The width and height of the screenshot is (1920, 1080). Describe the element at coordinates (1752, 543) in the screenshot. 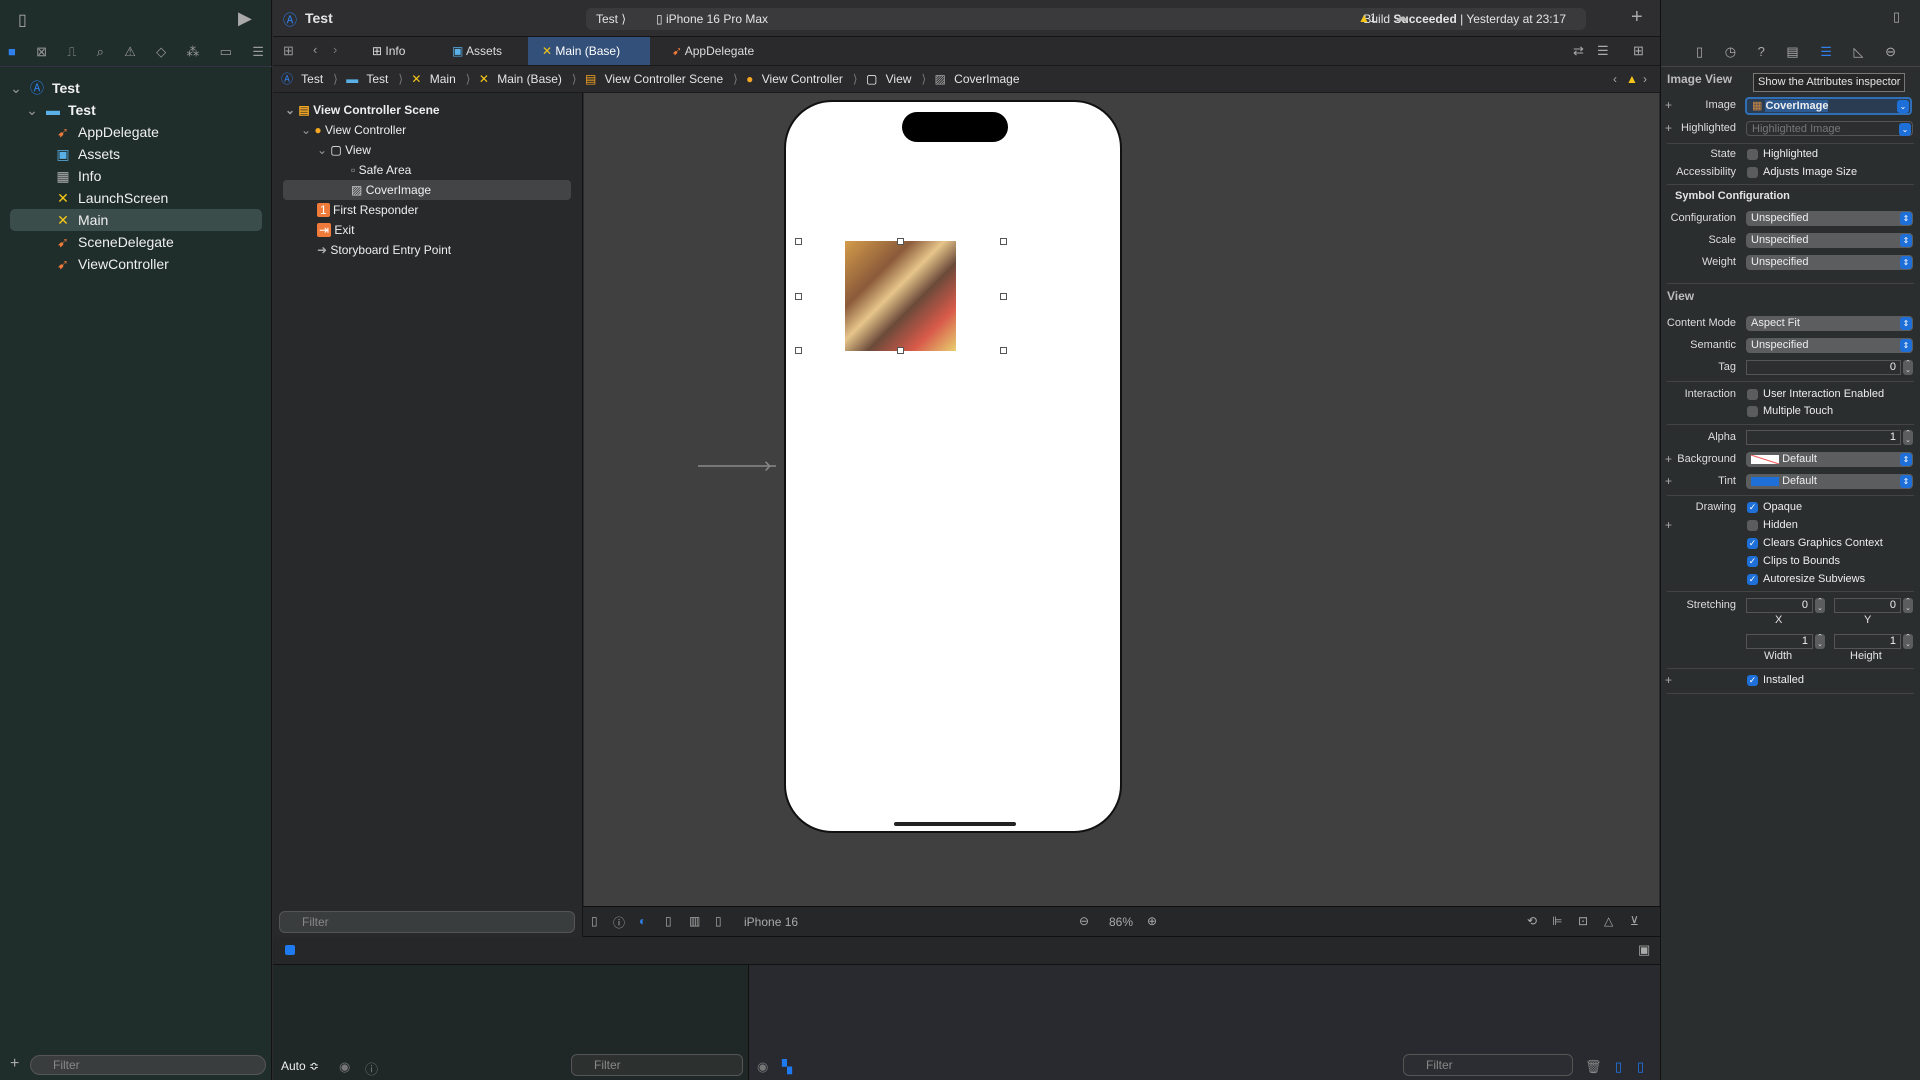

I see `clears-graphics-checkbox: ✓` at that location.